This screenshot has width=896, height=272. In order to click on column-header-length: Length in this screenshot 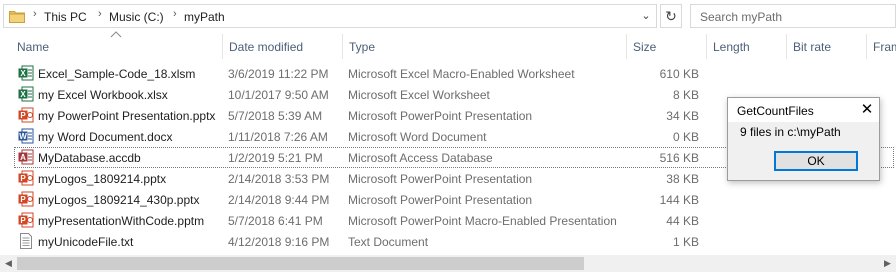, I will do `click(731, 47)`.